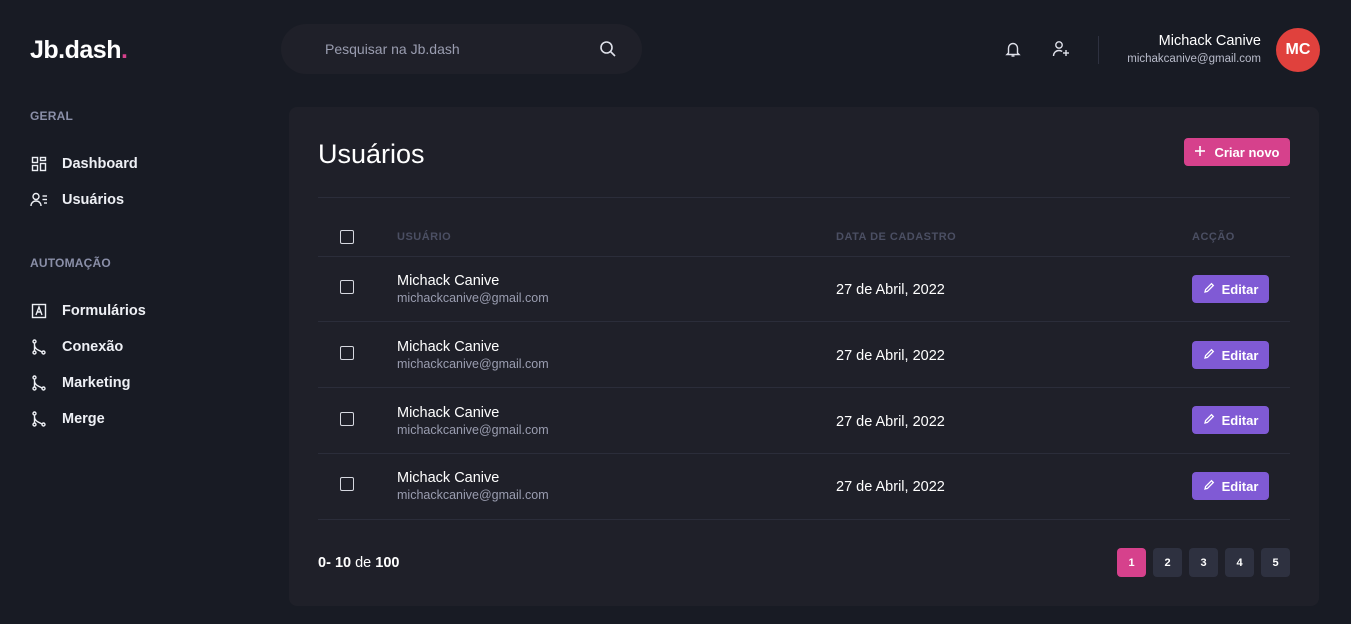  I want to click on column-header-action: ACÇÃO, so click(1213, 237).